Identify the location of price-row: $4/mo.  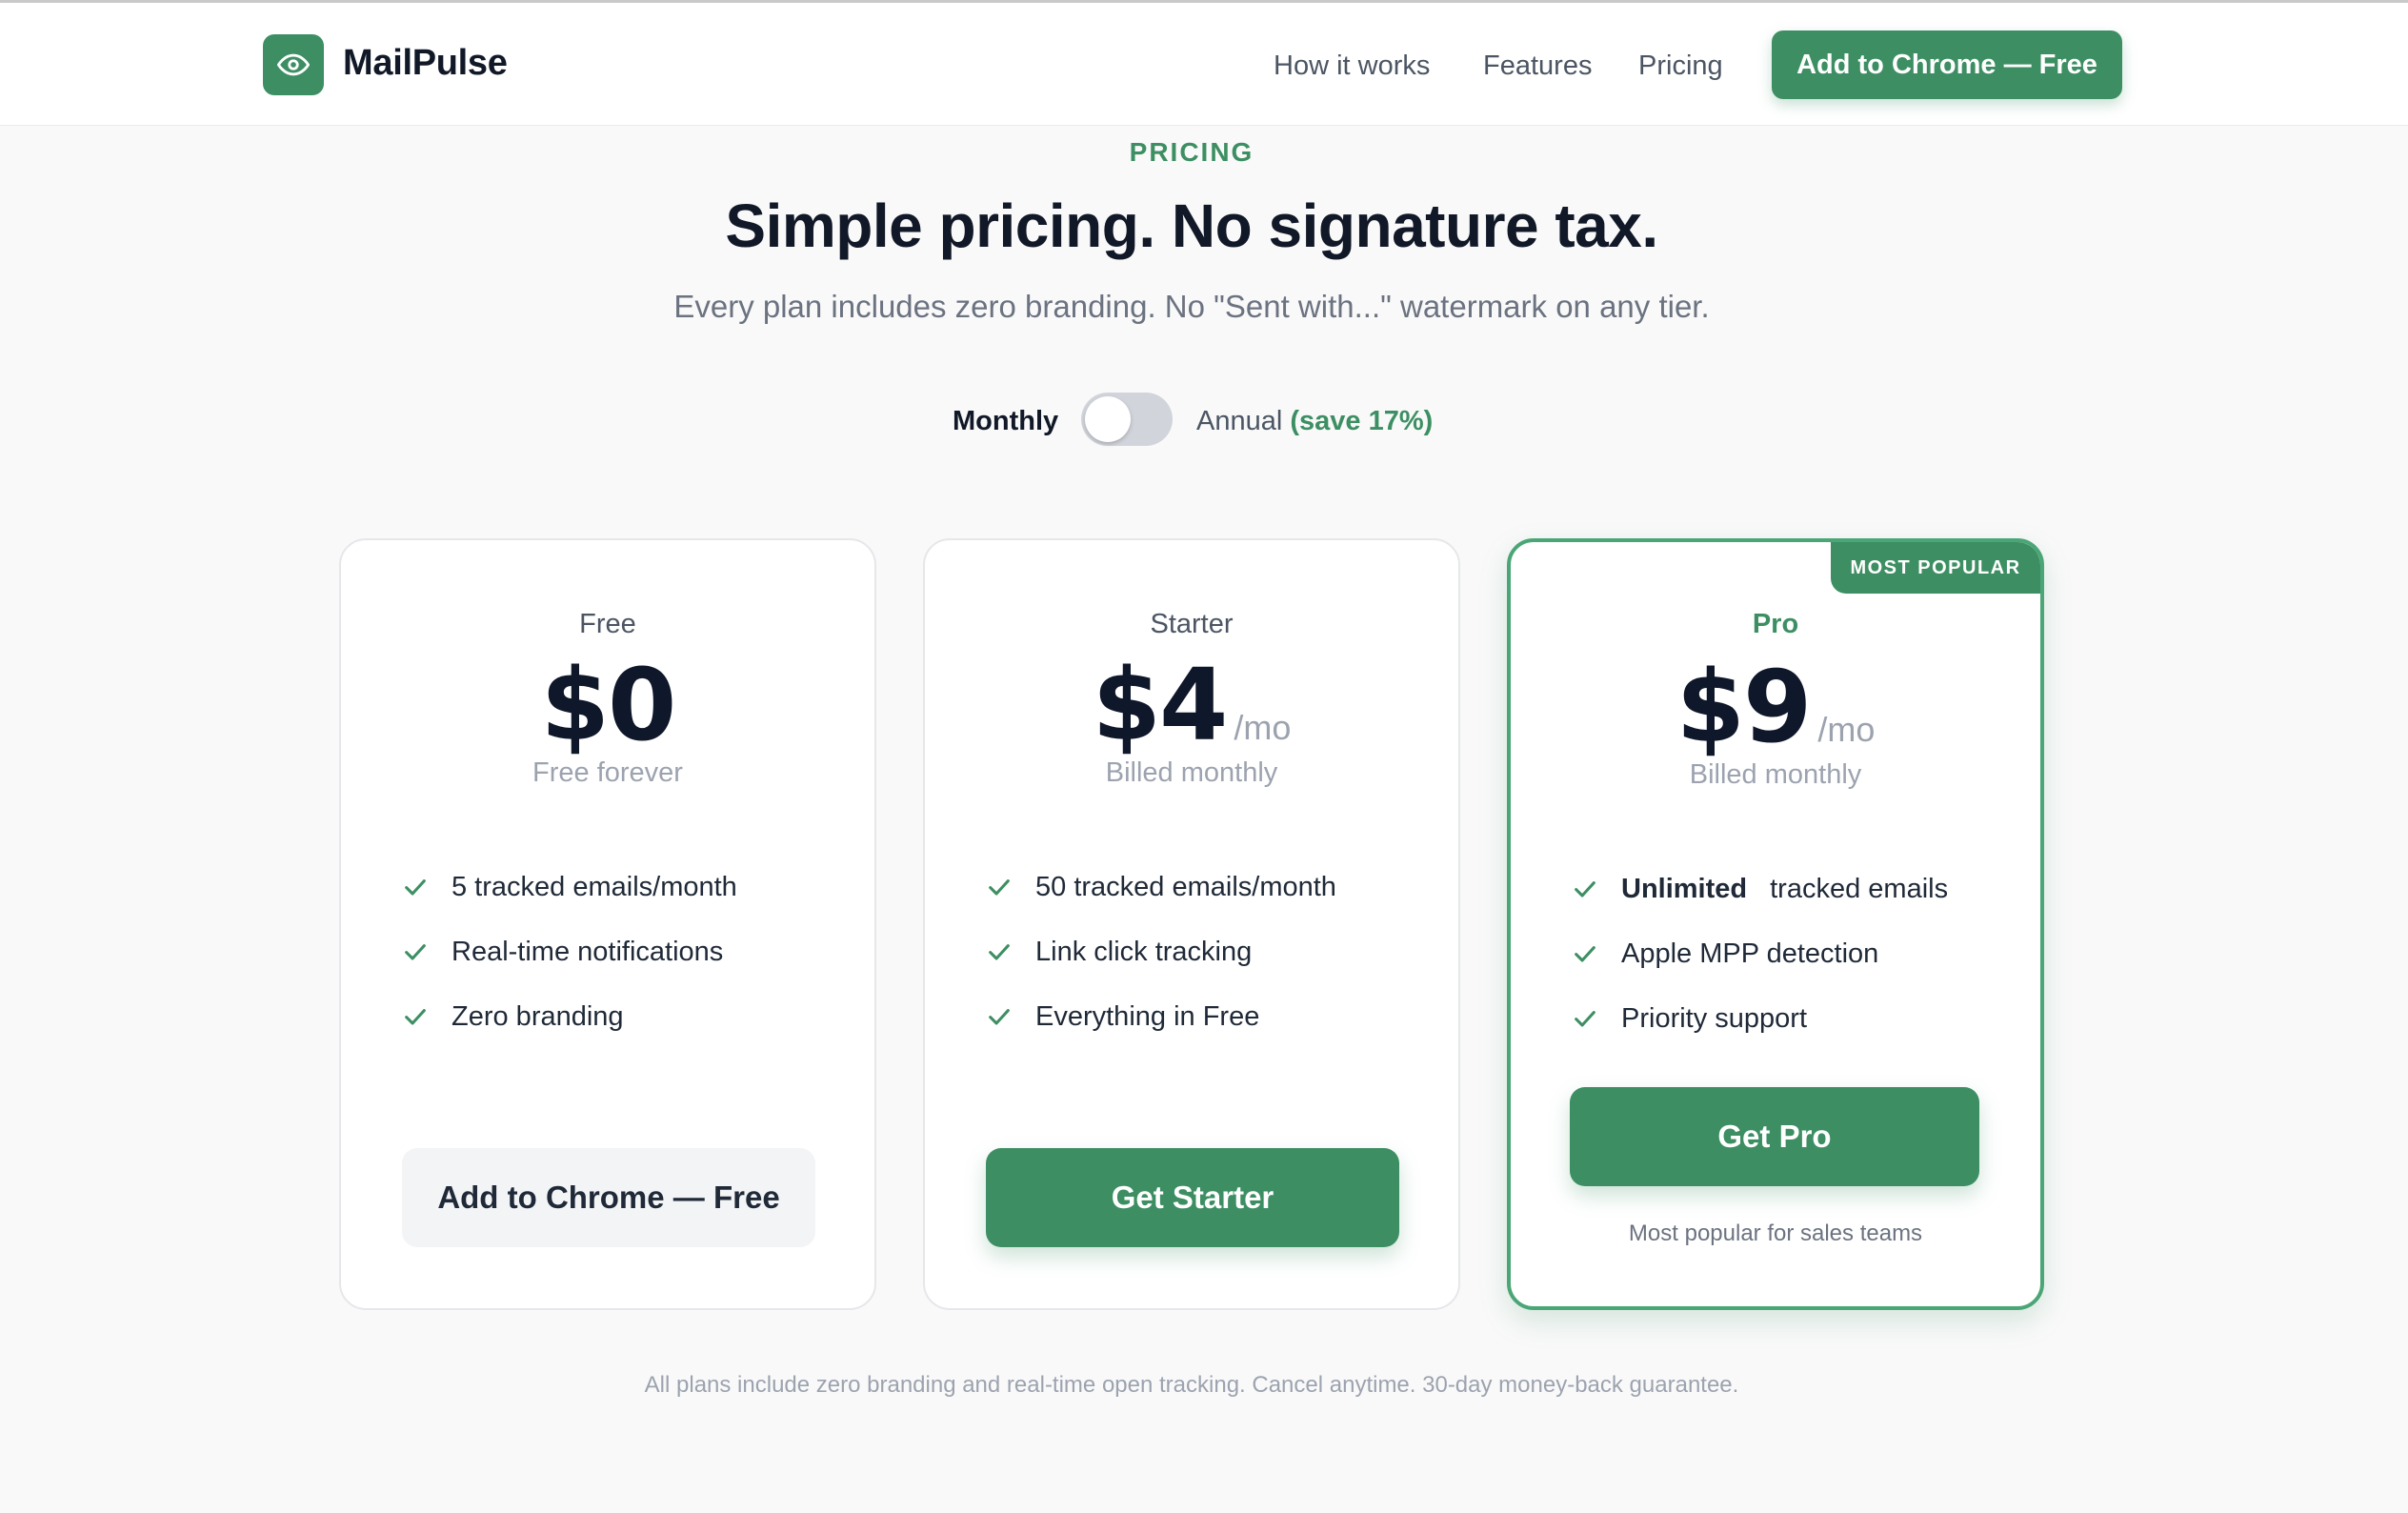
(1191, 705).